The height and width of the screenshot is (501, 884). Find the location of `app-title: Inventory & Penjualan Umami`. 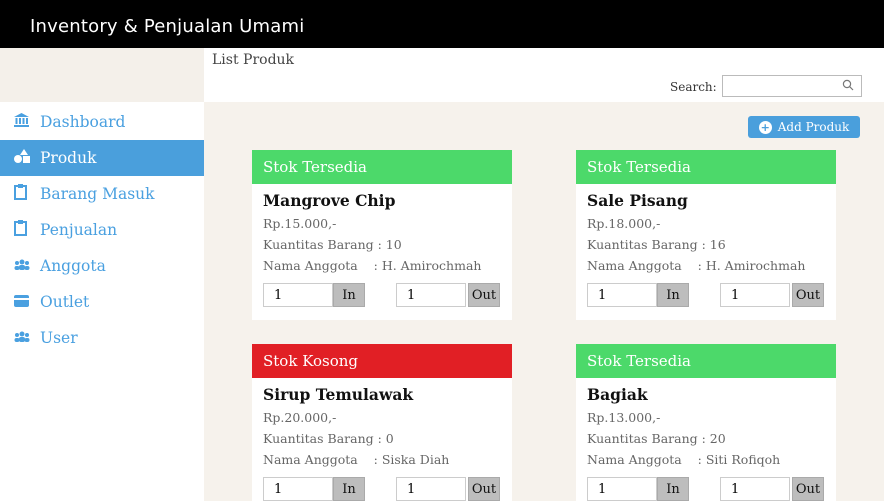

app-title: Inventory & Penjualan Umami is located at coordinates (167, 26).